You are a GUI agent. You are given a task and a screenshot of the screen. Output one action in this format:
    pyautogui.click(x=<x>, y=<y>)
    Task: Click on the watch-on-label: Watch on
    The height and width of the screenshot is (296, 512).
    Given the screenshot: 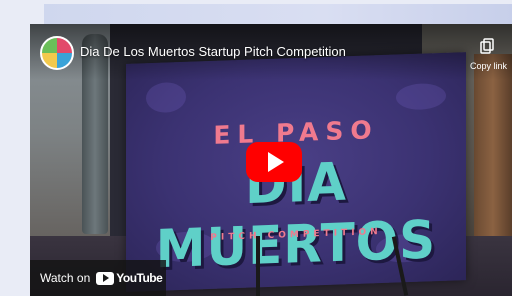 What is the action you would take?
    pyautogui.click(x=65, y=278)
    